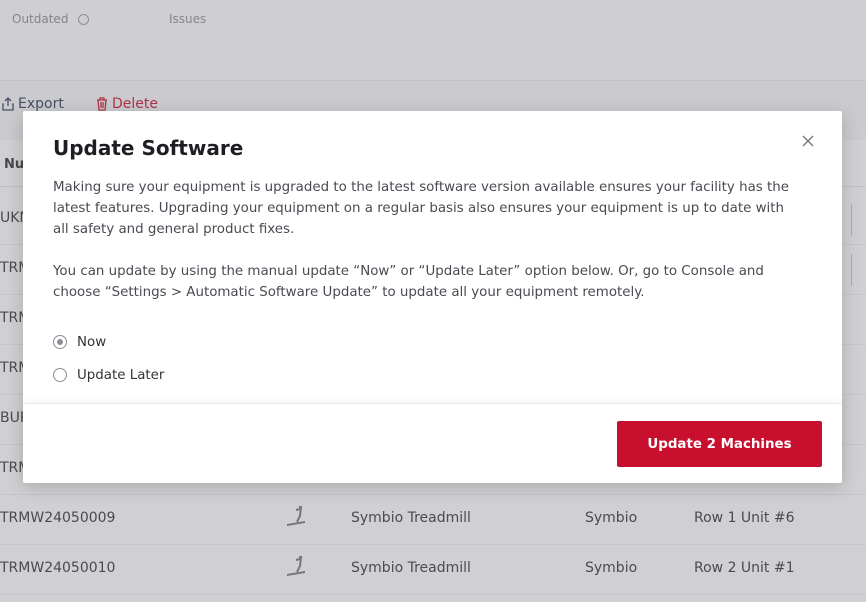 The width and height of the screenshot is (866, 602). I want to click on radio-option-update-later: Update Later, so click(108, 375).